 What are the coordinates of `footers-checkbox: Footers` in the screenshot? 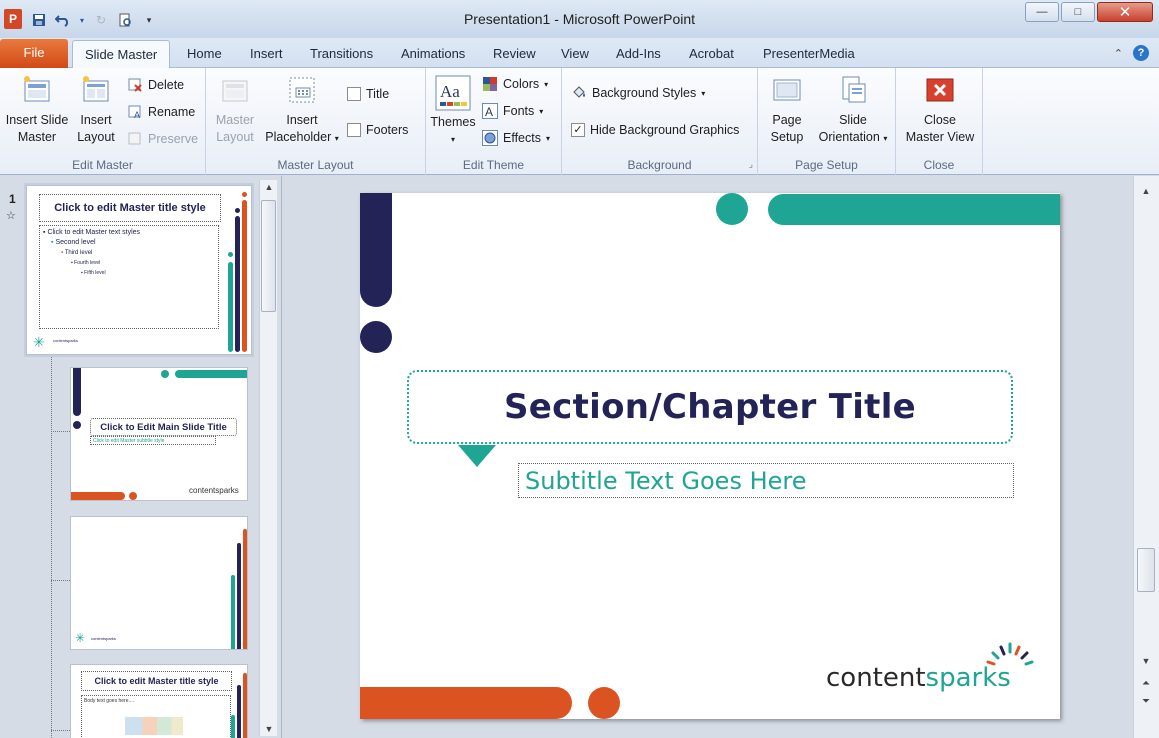 It's located at (377, 130).